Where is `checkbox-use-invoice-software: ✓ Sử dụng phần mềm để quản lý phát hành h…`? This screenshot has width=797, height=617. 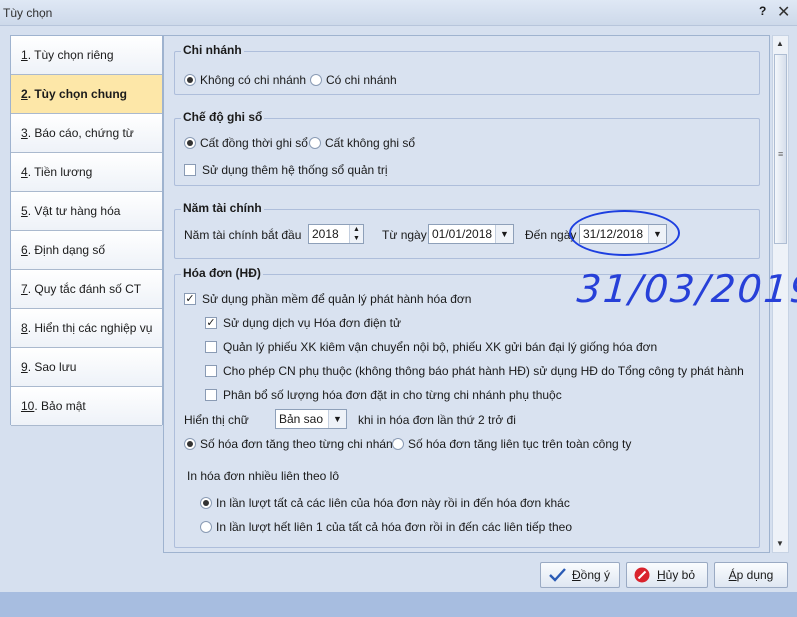 checkbox-use-invoice-software: ✓ Sử dụng phần mềm để quản lý phát hành h… is located at coordinates (327, 299).